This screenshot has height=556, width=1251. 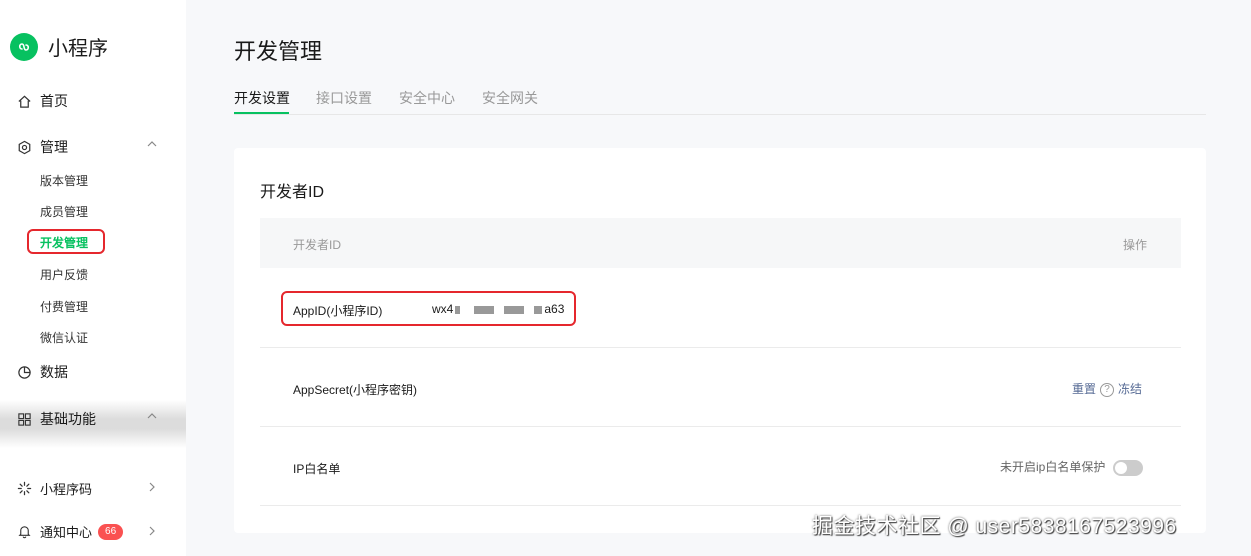 I want to click on mini-program-logo-icon, so click(x=24, y=46).